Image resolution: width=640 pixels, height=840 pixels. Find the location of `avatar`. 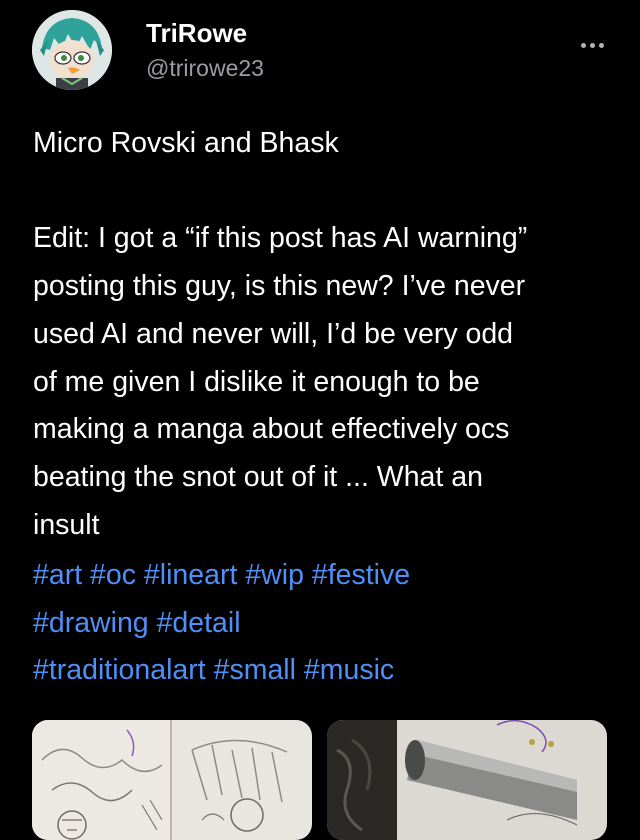

avatar is located at coordinates (72, 50).